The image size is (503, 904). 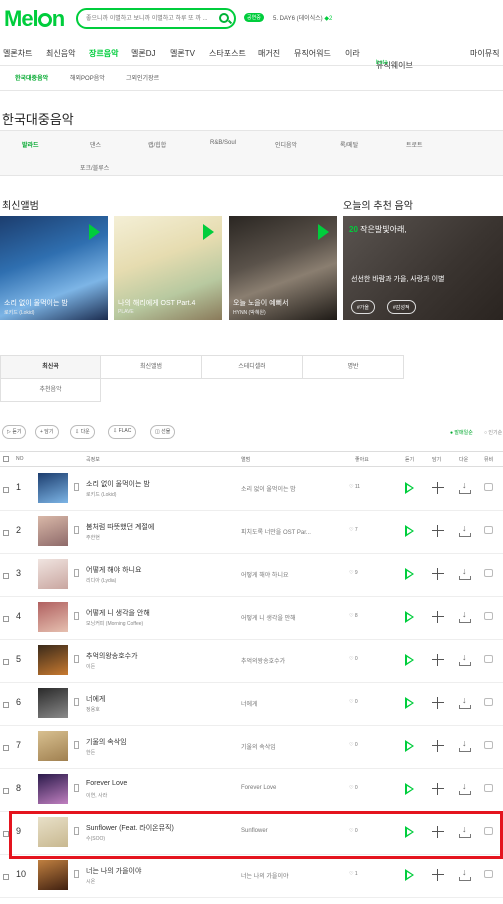 I want to click on song-title: 너는 나의 가을이야, so click(x=113, y=871).